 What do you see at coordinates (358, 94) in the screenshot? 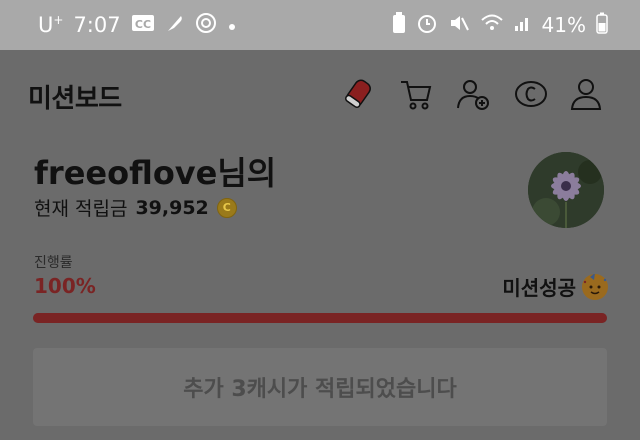
I see `shoe-icon` at bounding box center [358, 94].